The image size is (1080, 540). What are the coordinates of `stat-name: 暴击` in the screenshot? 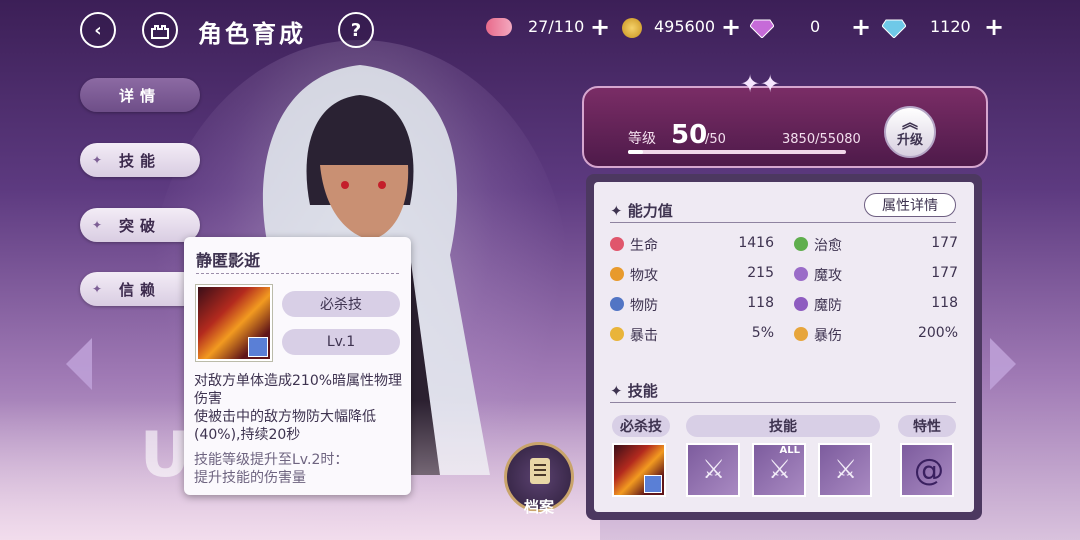 It's located at (644, 336).